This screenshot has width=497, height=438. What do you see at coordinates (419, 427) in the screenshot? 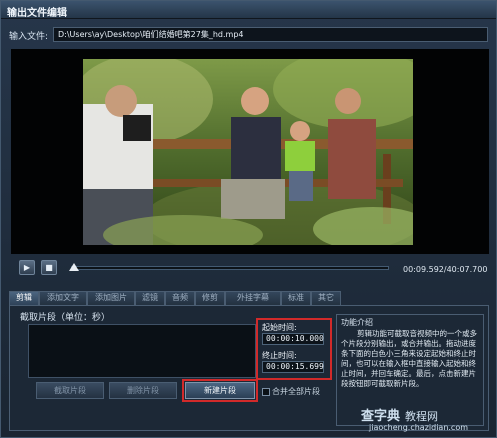
I see `watermark-url: jiaocheng.chazidian.com` at bounding box center [419, 427].